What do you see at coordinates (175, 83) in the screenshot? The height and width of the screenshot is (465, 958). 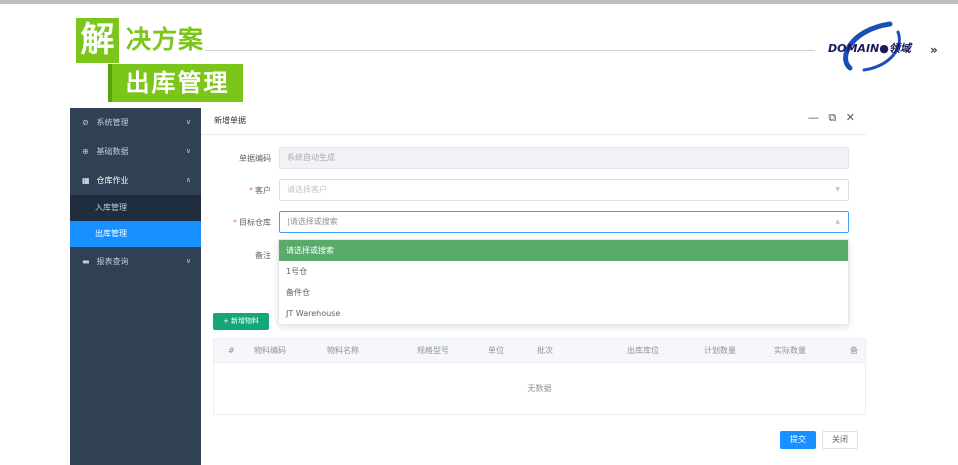 I see `banner-subtitle: 出库管理` at bounding box center [175, 83].